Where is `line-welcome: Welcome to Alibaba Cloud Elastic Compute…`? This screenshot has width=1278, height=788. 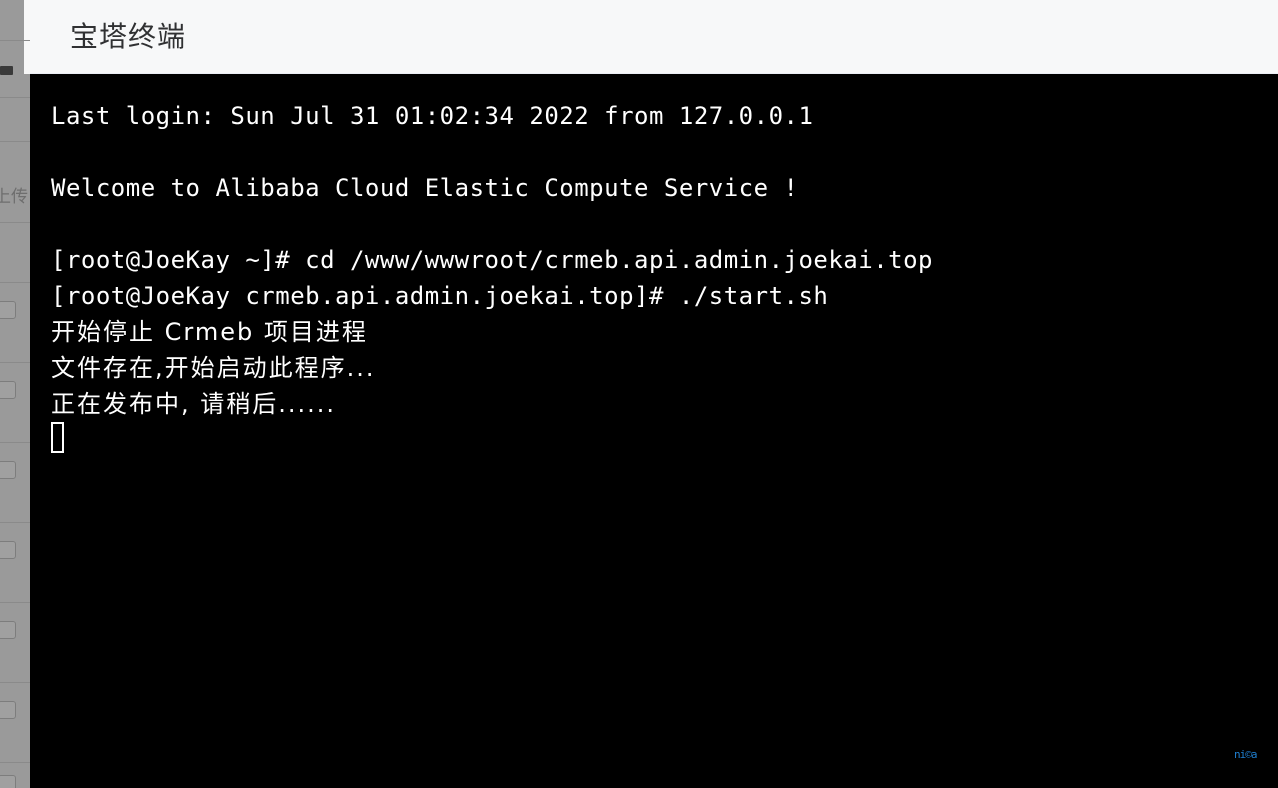
line-welcome: Welcome to Alibaba Cloud Elastic Compute… is located at coordinates (425, 188).